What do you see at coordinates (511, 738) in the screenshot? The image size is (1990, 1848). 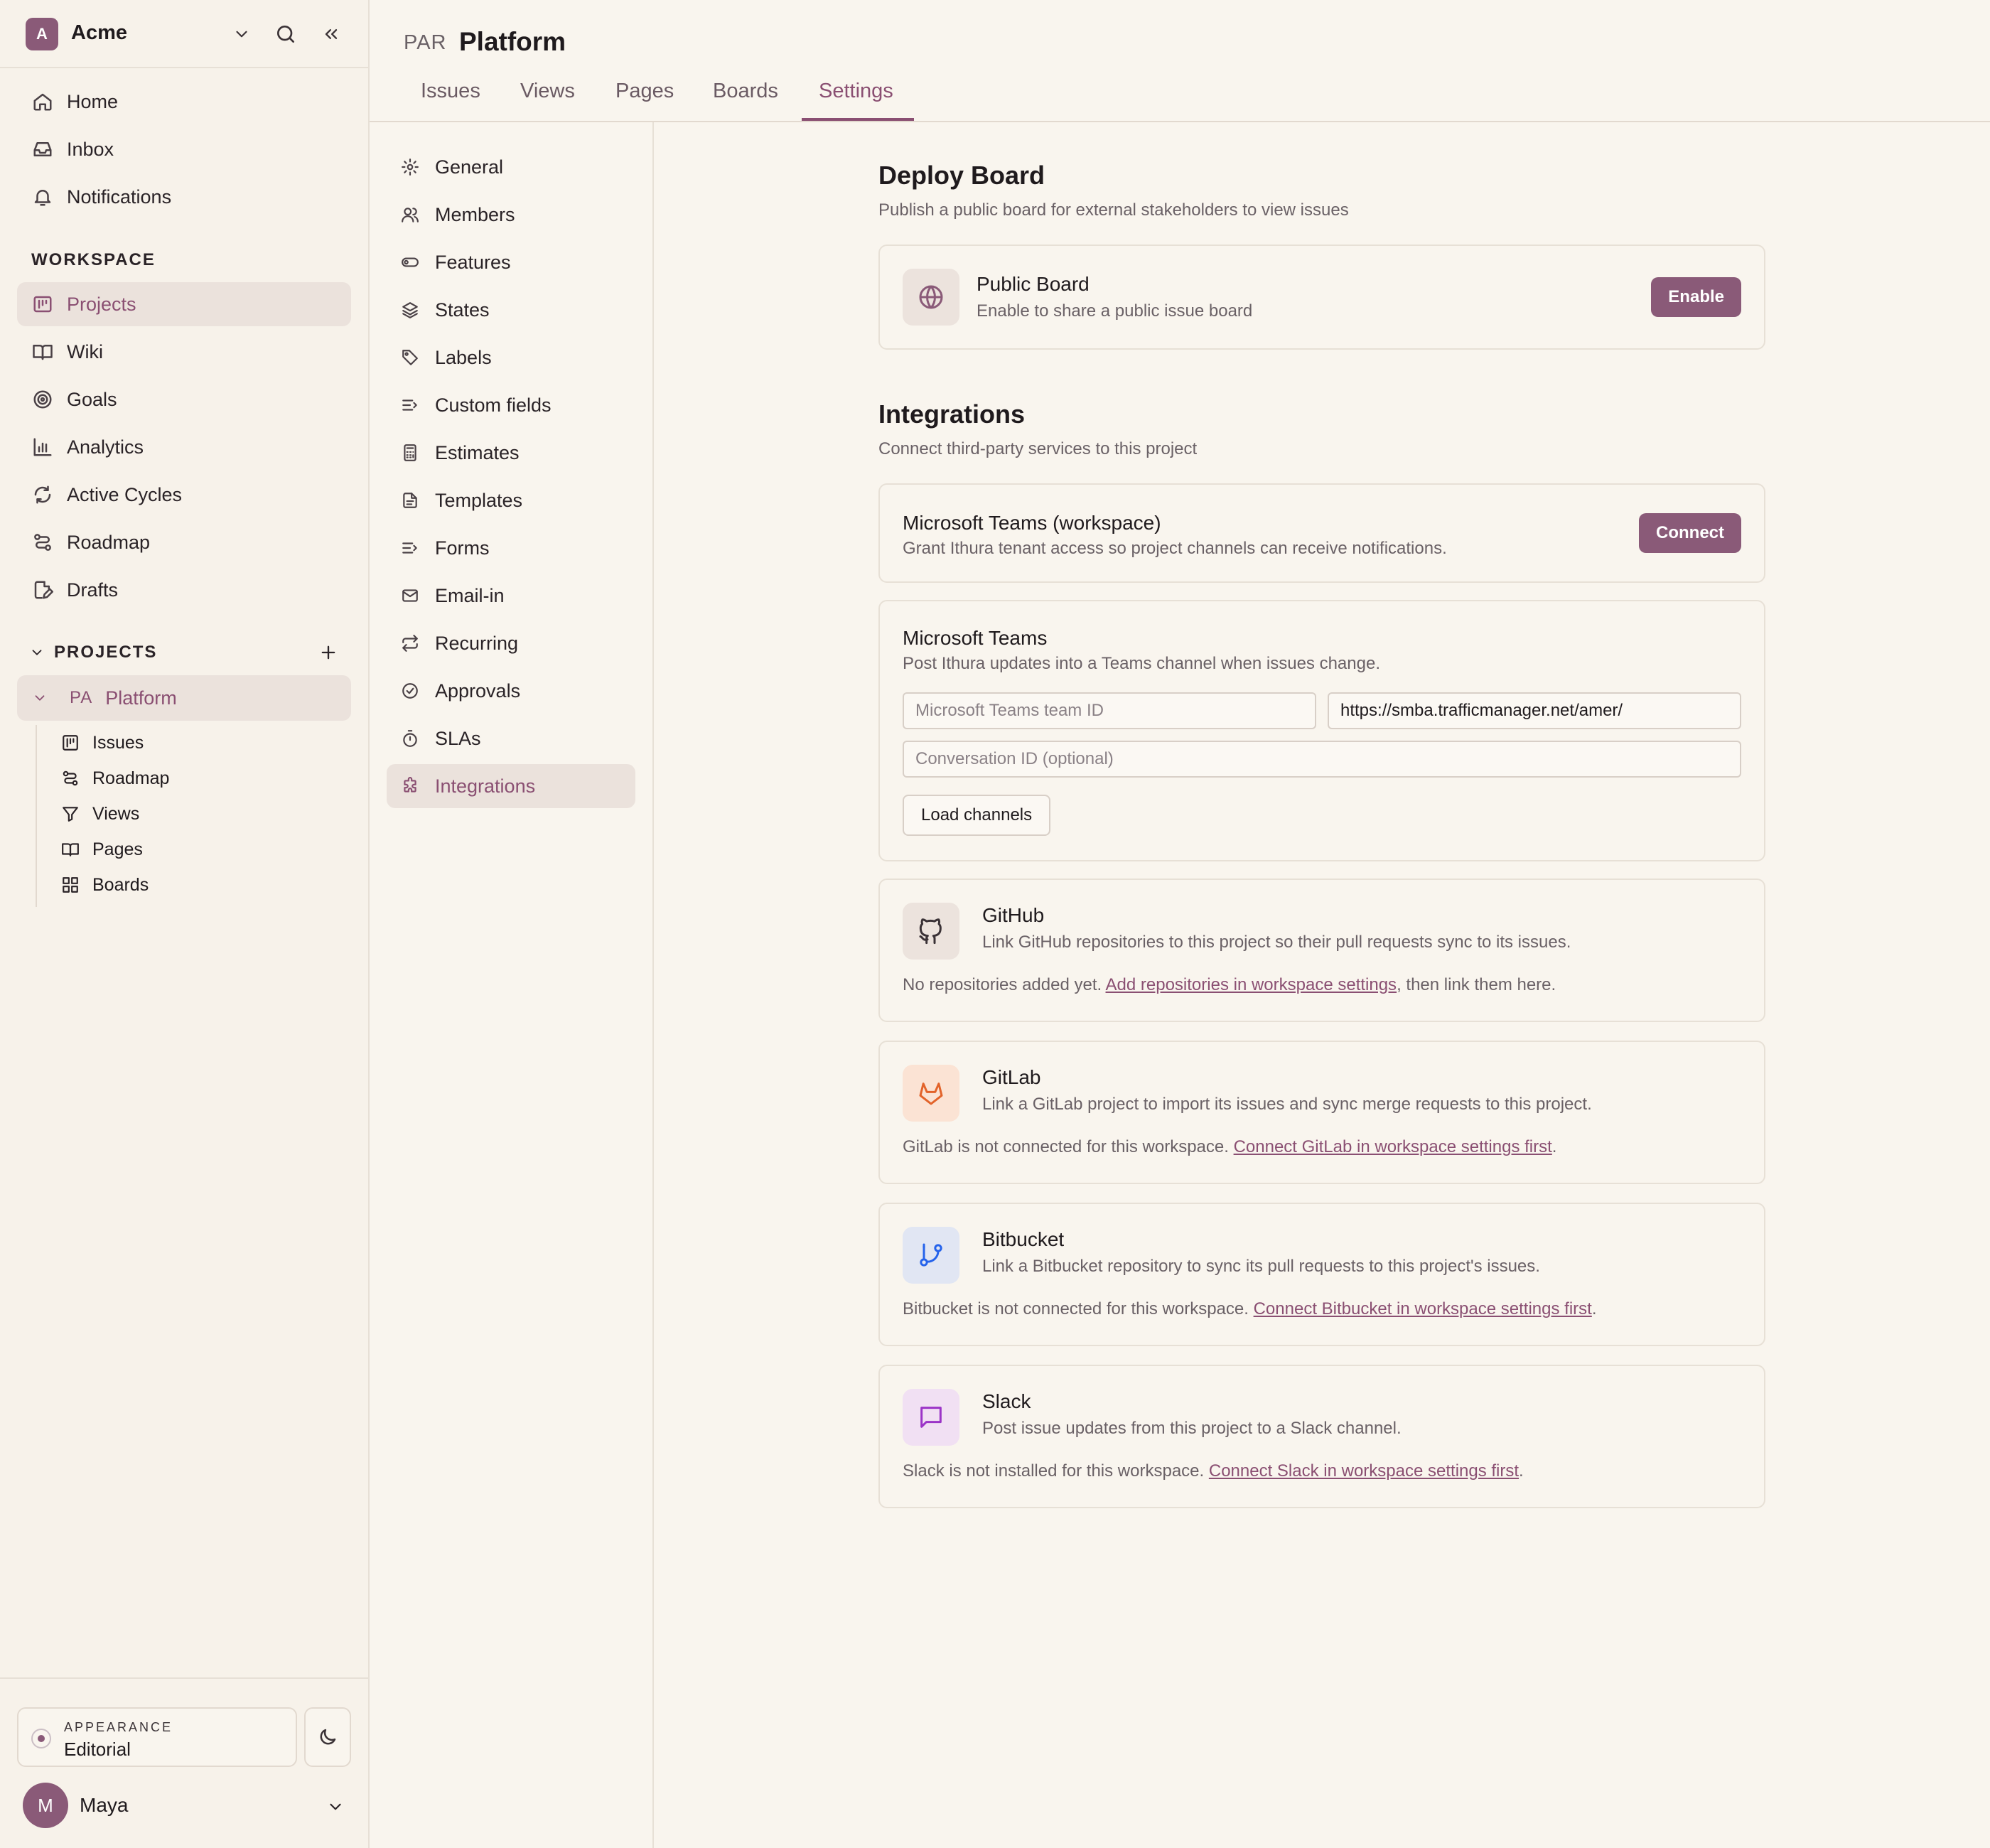 I see `settings-slas: SLAs` at bounding box center [511, 738].